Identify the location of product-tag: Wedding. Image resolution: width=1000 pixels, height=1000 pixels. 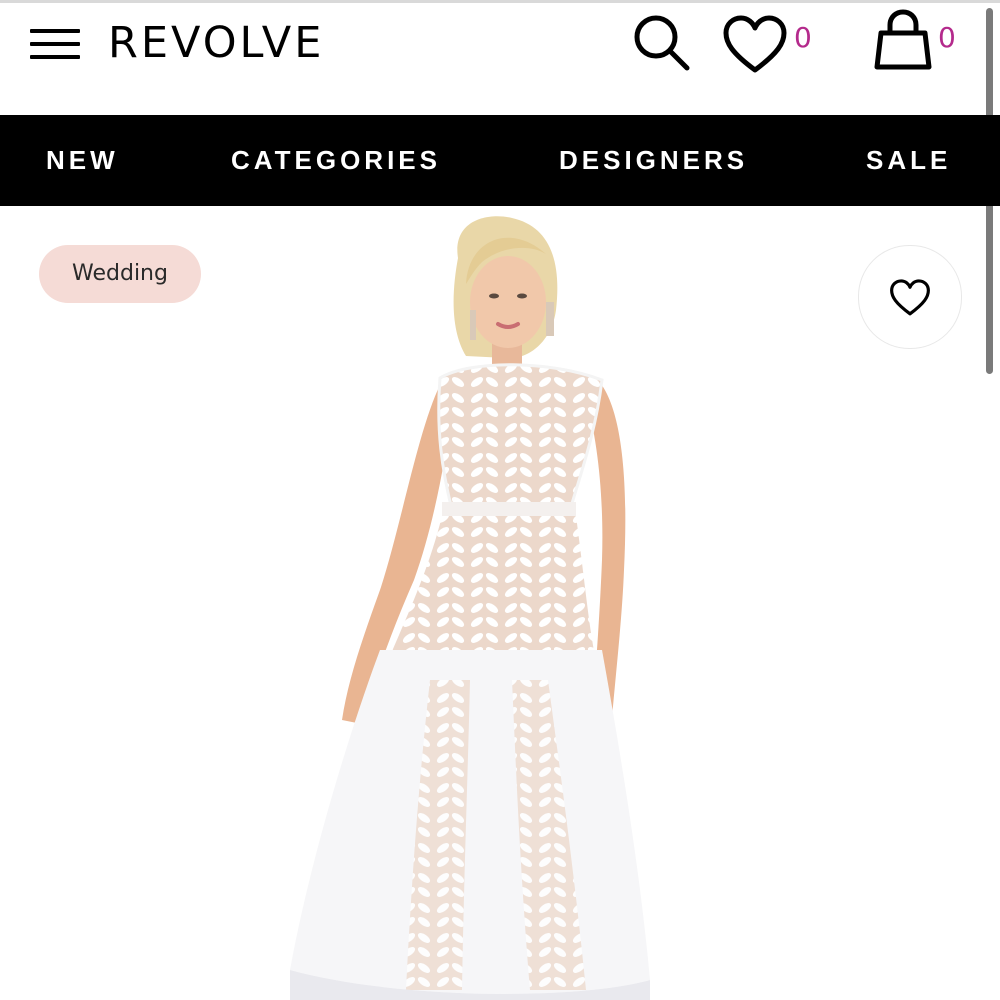
(120, 274).